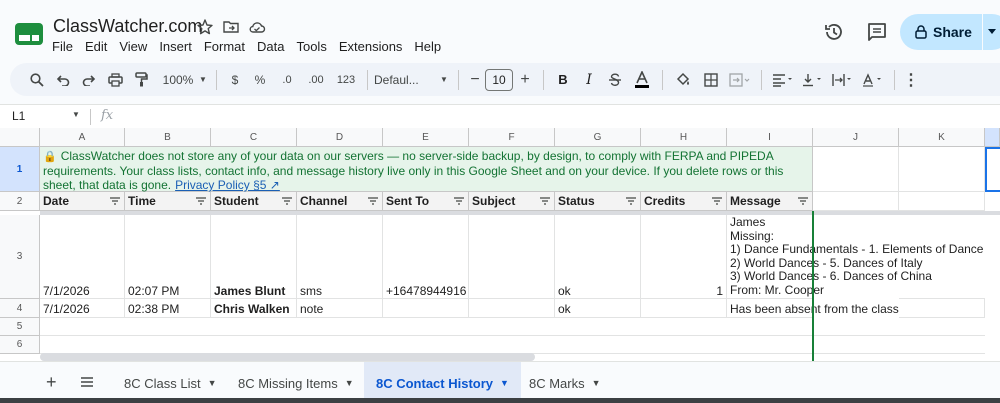  Describe the element at coordinates (512, 327) in the screenshot. I see `empty-row` at that location.